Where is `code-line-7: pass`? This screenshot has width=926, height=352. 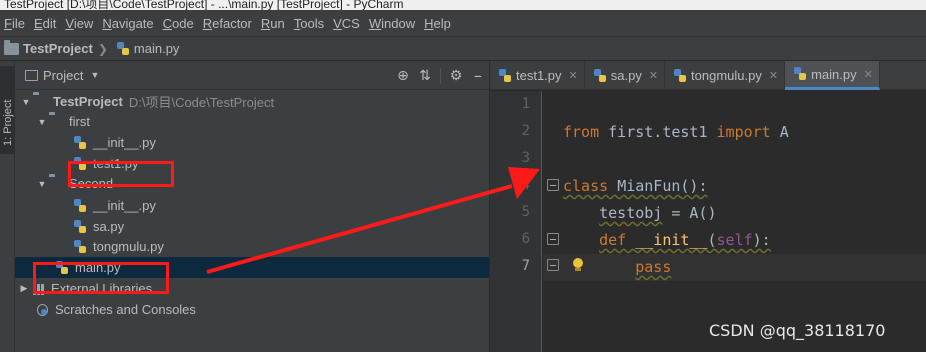
code-line-7: pass is located at coordinates (653, 267).